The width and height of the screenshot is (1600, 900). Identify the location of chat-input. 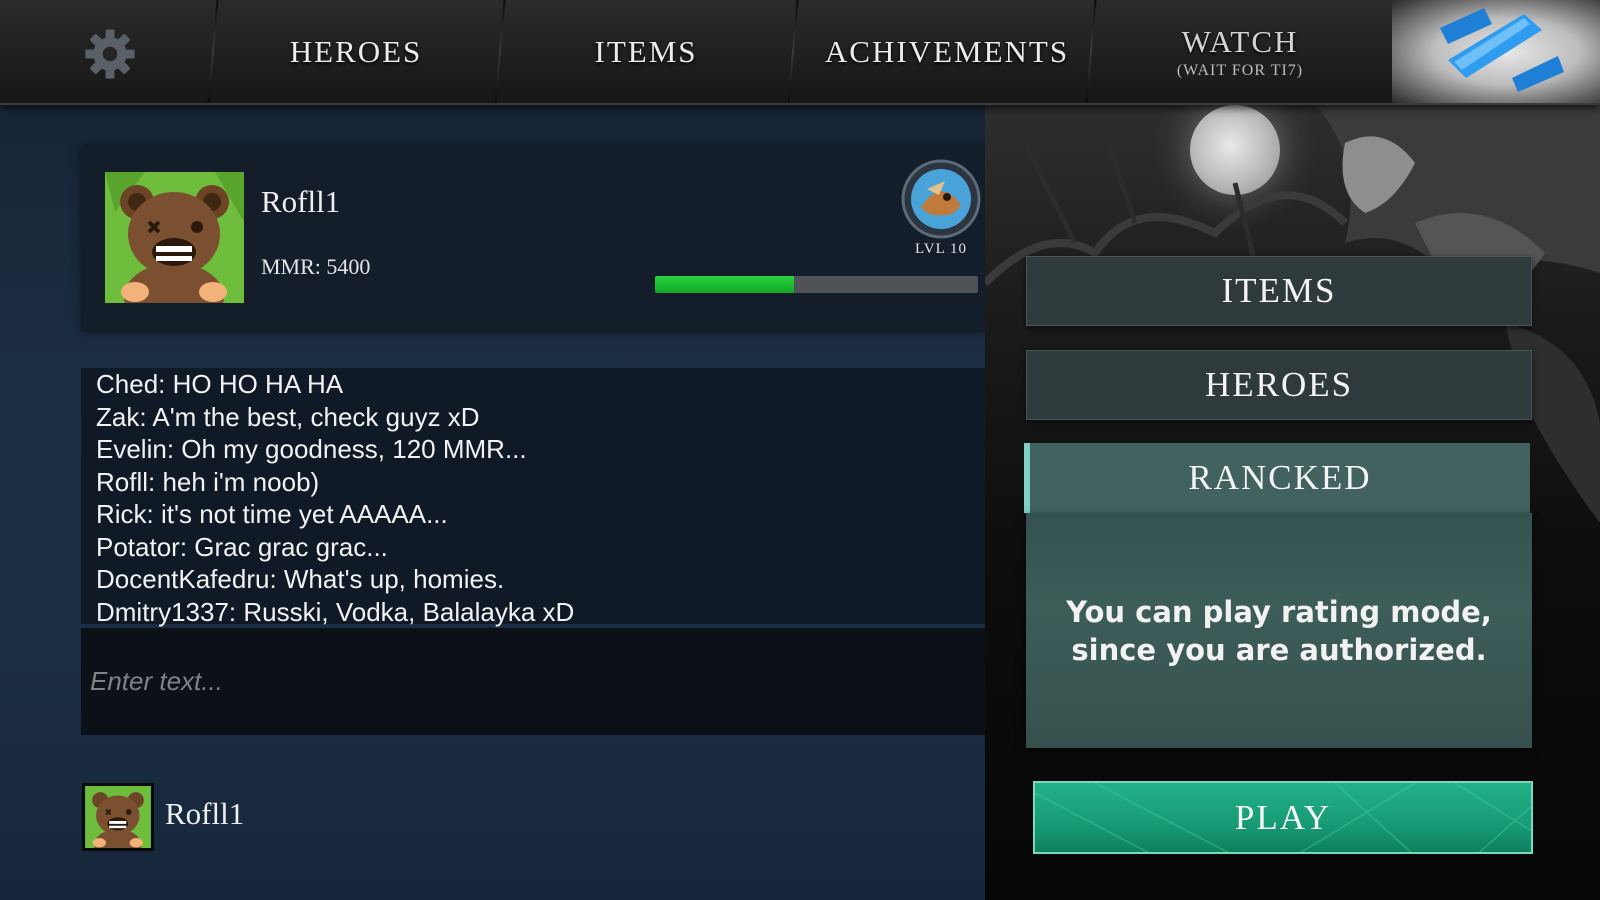
(533, 681).